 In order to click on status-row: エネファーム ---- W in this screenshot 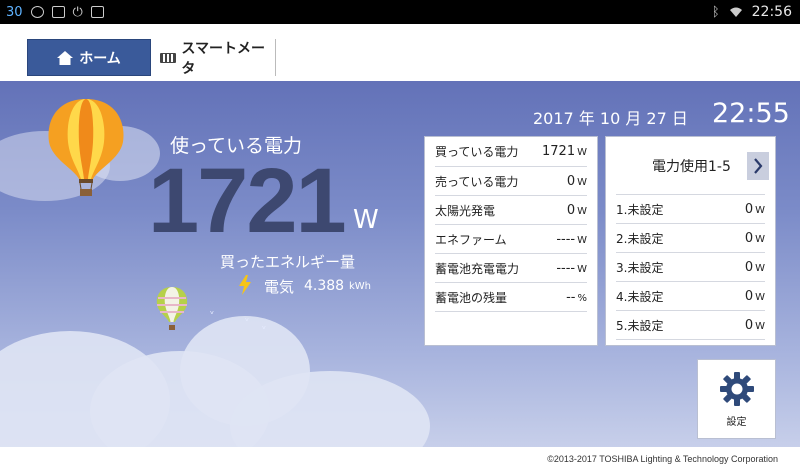, I will do `click(511, 239)`.